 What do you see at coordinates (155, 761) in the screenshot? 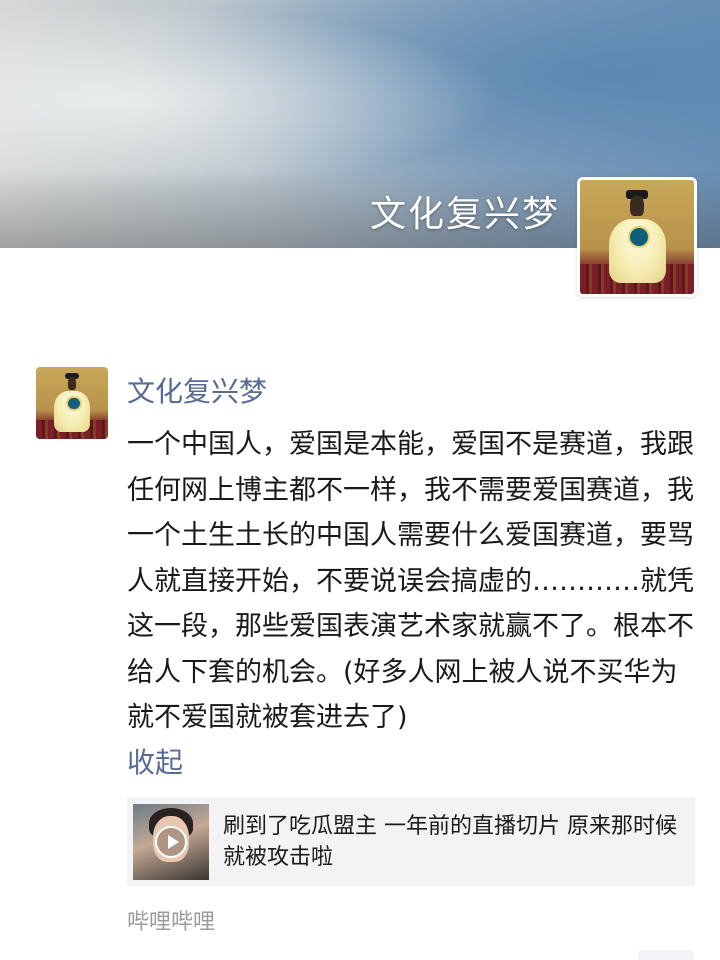
I see `collapse-link: 收起` at bounding box center [155, 761].